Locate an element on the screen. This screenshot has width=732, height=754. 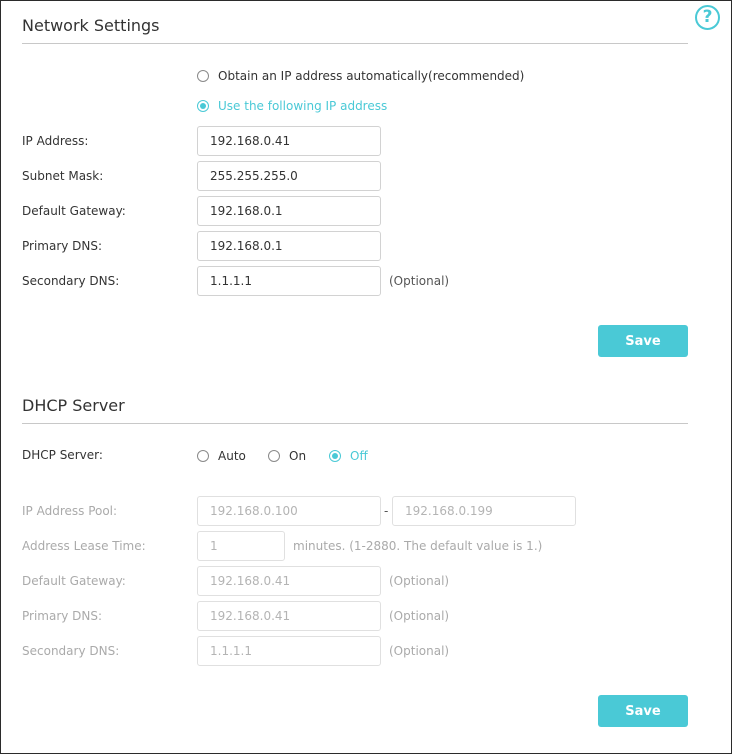
network-settings-divider is located at coordinates (355, 43).